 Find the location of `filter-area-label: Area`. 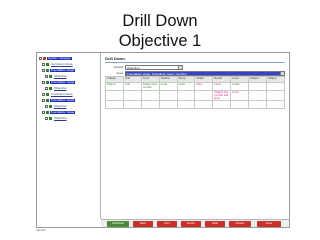

filter-area-label: Area is located at coordinates (119, 73).